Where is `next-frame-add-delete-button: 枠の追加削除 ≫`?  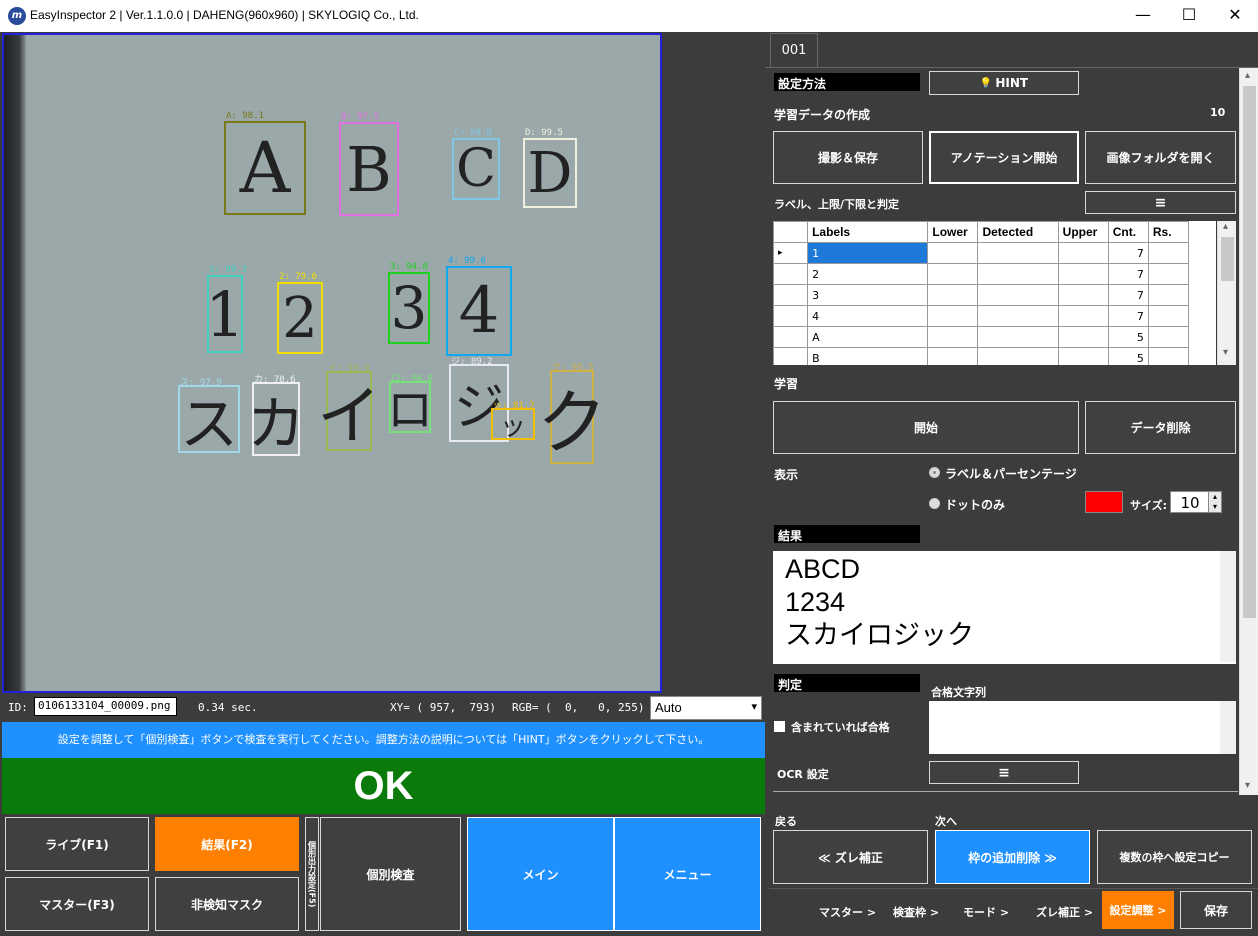 next-frame-add-delete-button: 枠の追加削除 ≫ is located at coordinates (1012, 857).